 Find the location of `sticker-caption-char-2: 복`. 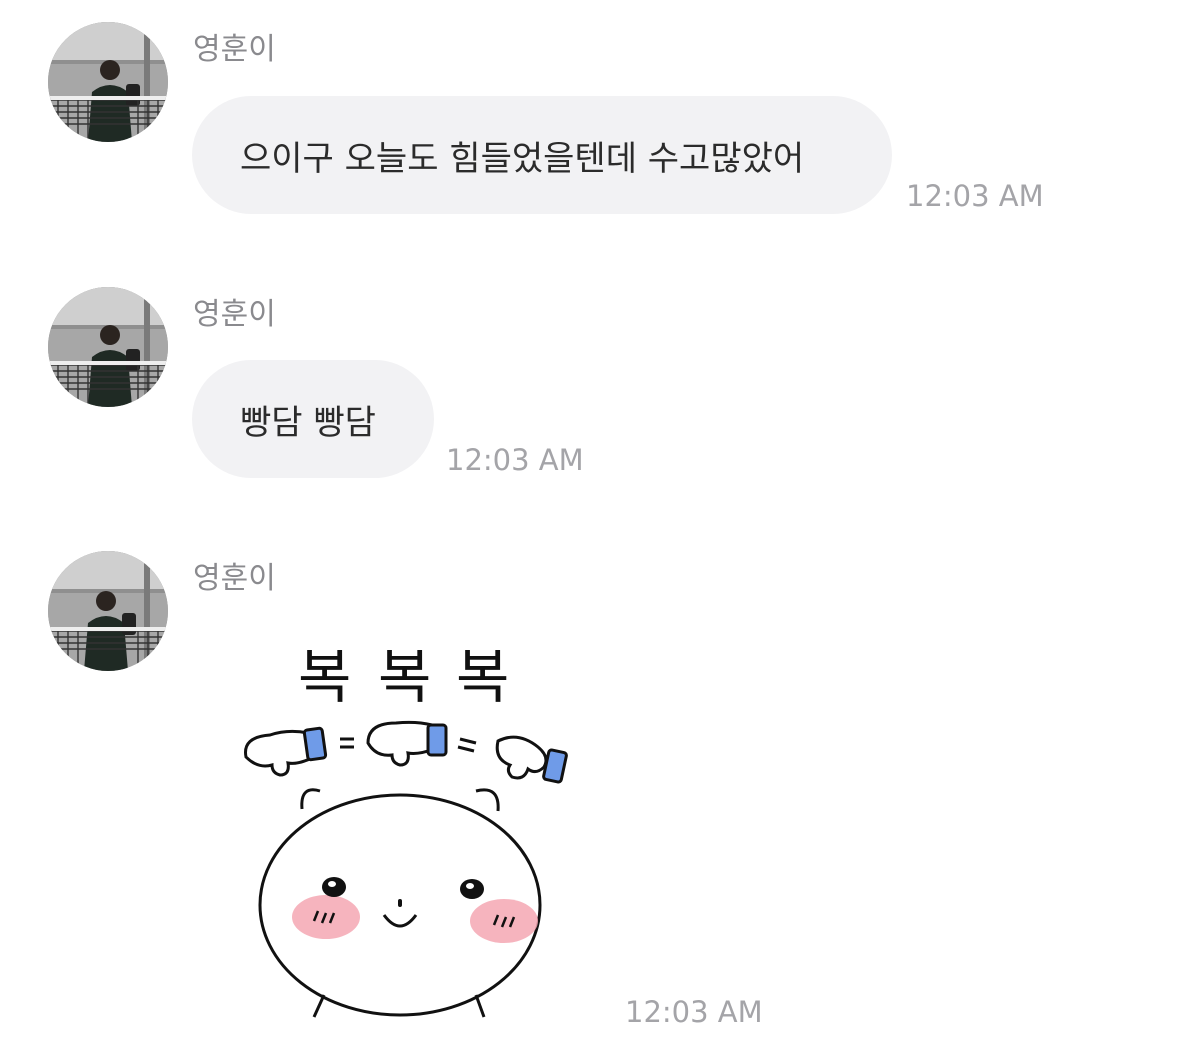

sticker-caption-char-2: 복 is located at coordinates (404, 677).